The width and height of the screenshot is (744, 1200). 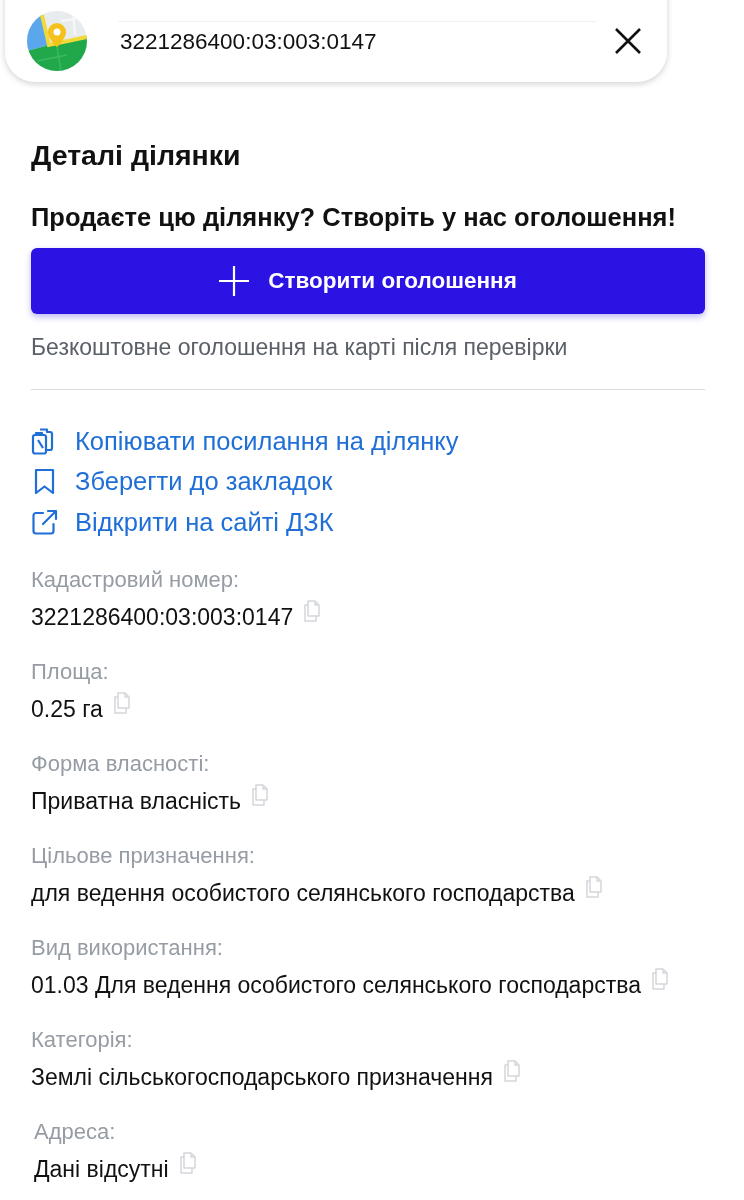 I want to click on field-label: Площа:, so click(x=70, y=671).